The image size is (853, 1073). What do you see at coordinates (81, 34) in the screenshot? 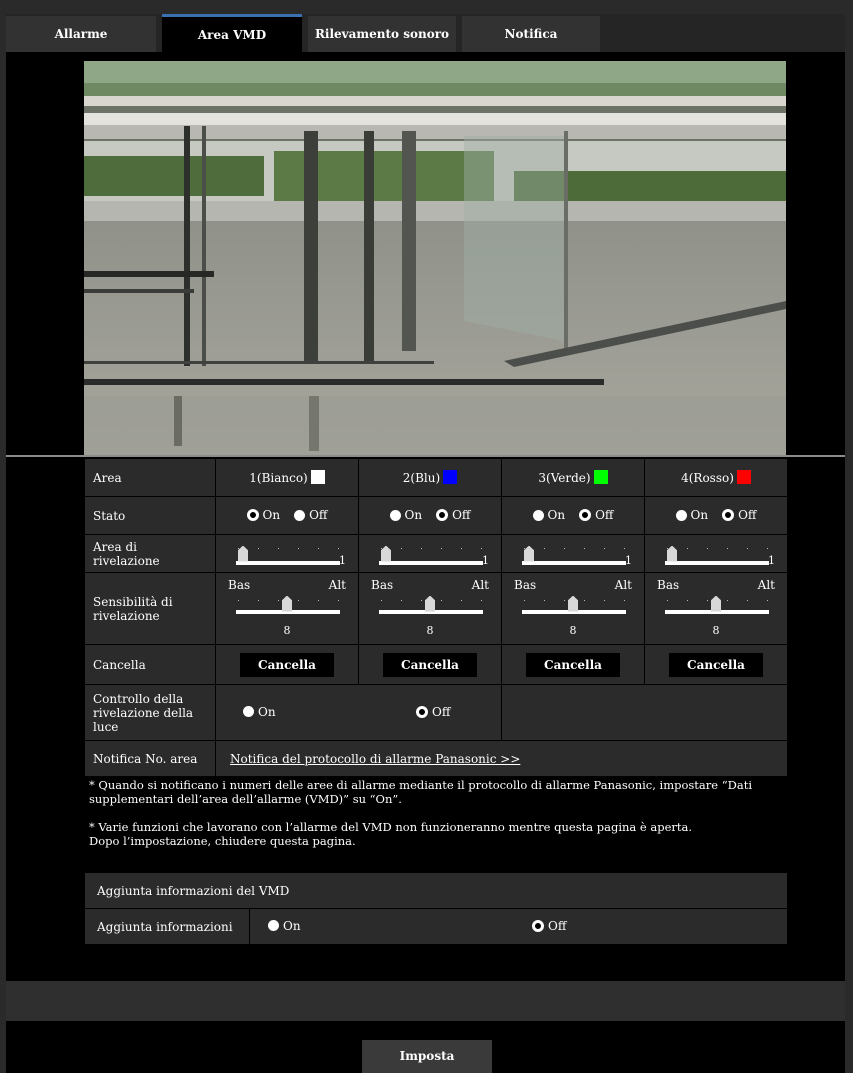
I see `tab-allarme: Allarme` at bounding box center [81, 34].